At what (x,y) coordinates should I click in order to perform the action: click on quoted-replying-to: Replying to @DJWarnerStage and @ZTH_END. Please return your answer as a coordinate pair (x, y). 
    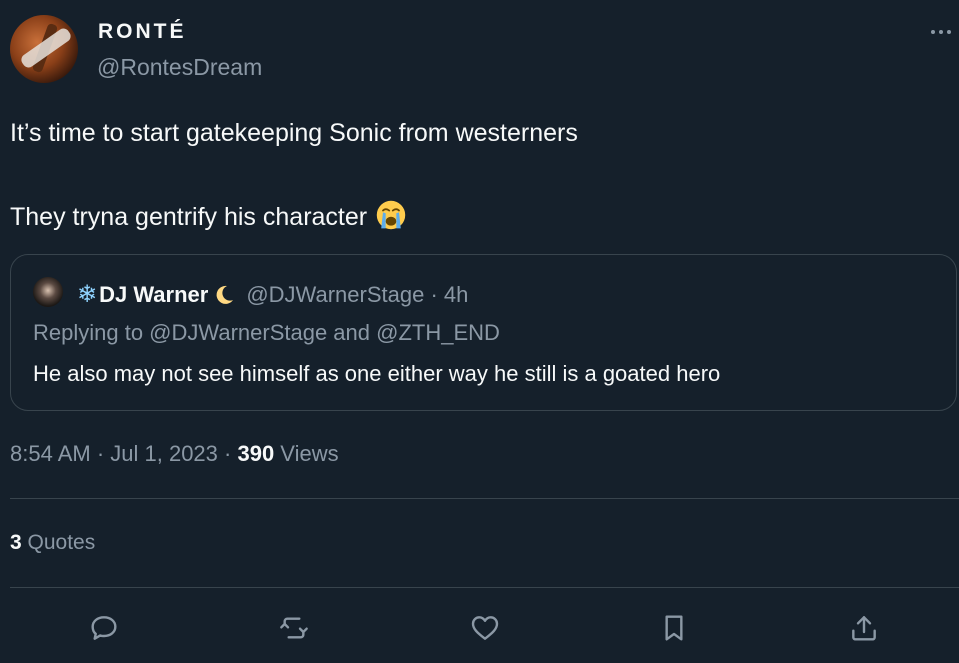
    Looking at the image, I should click on (266, 332).